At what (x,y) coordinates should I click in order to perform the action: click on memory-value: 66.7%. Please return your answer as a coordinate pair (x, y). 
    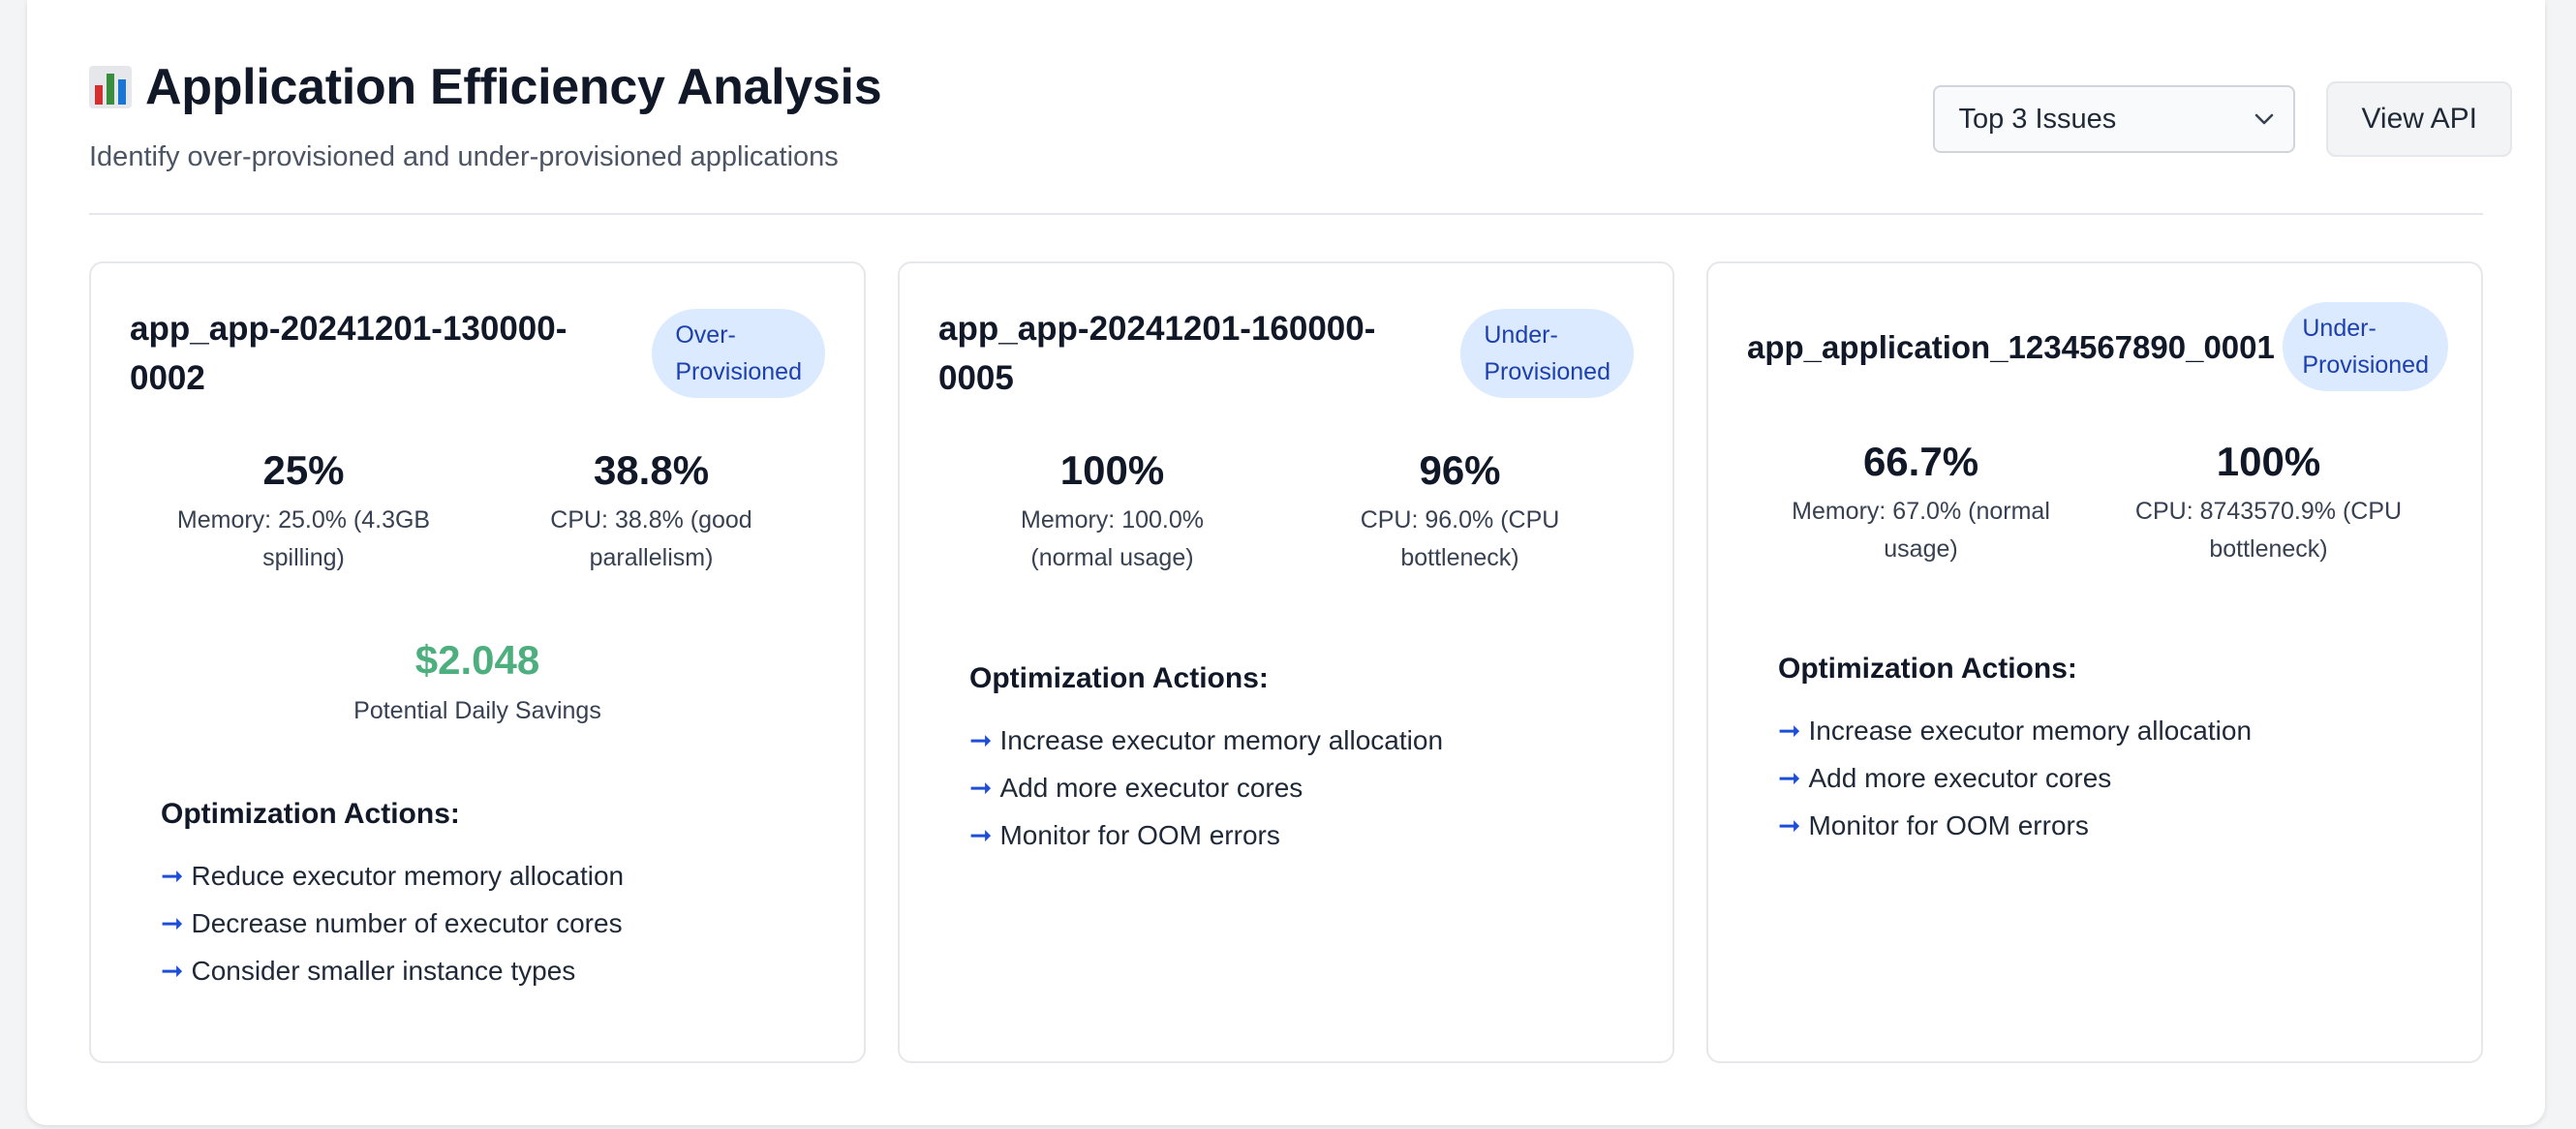
    Looking at the image, I should click on (1920, 461).